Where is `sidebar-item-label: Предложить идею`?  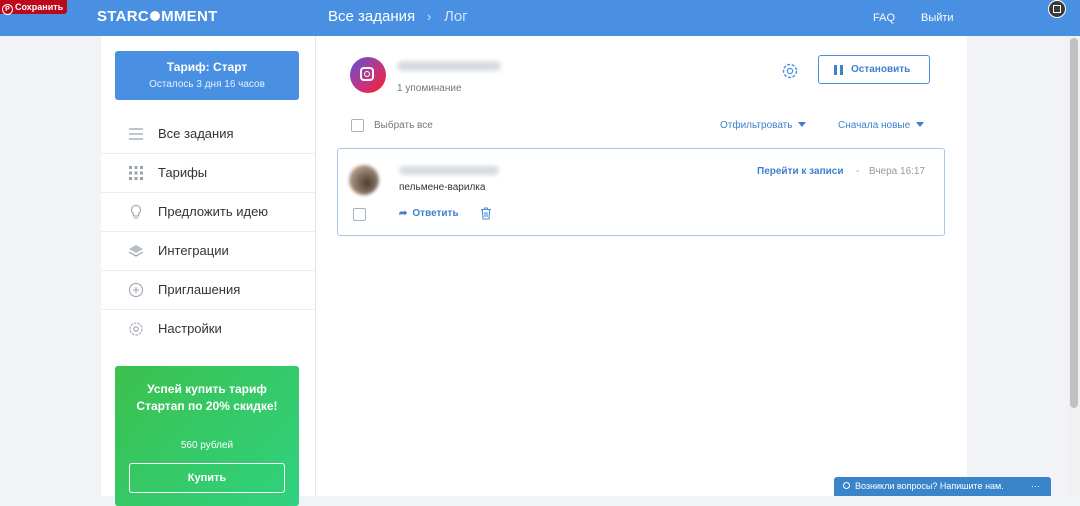 sidebar-item-label: Предложить идею is located at coordinates (213, 211).